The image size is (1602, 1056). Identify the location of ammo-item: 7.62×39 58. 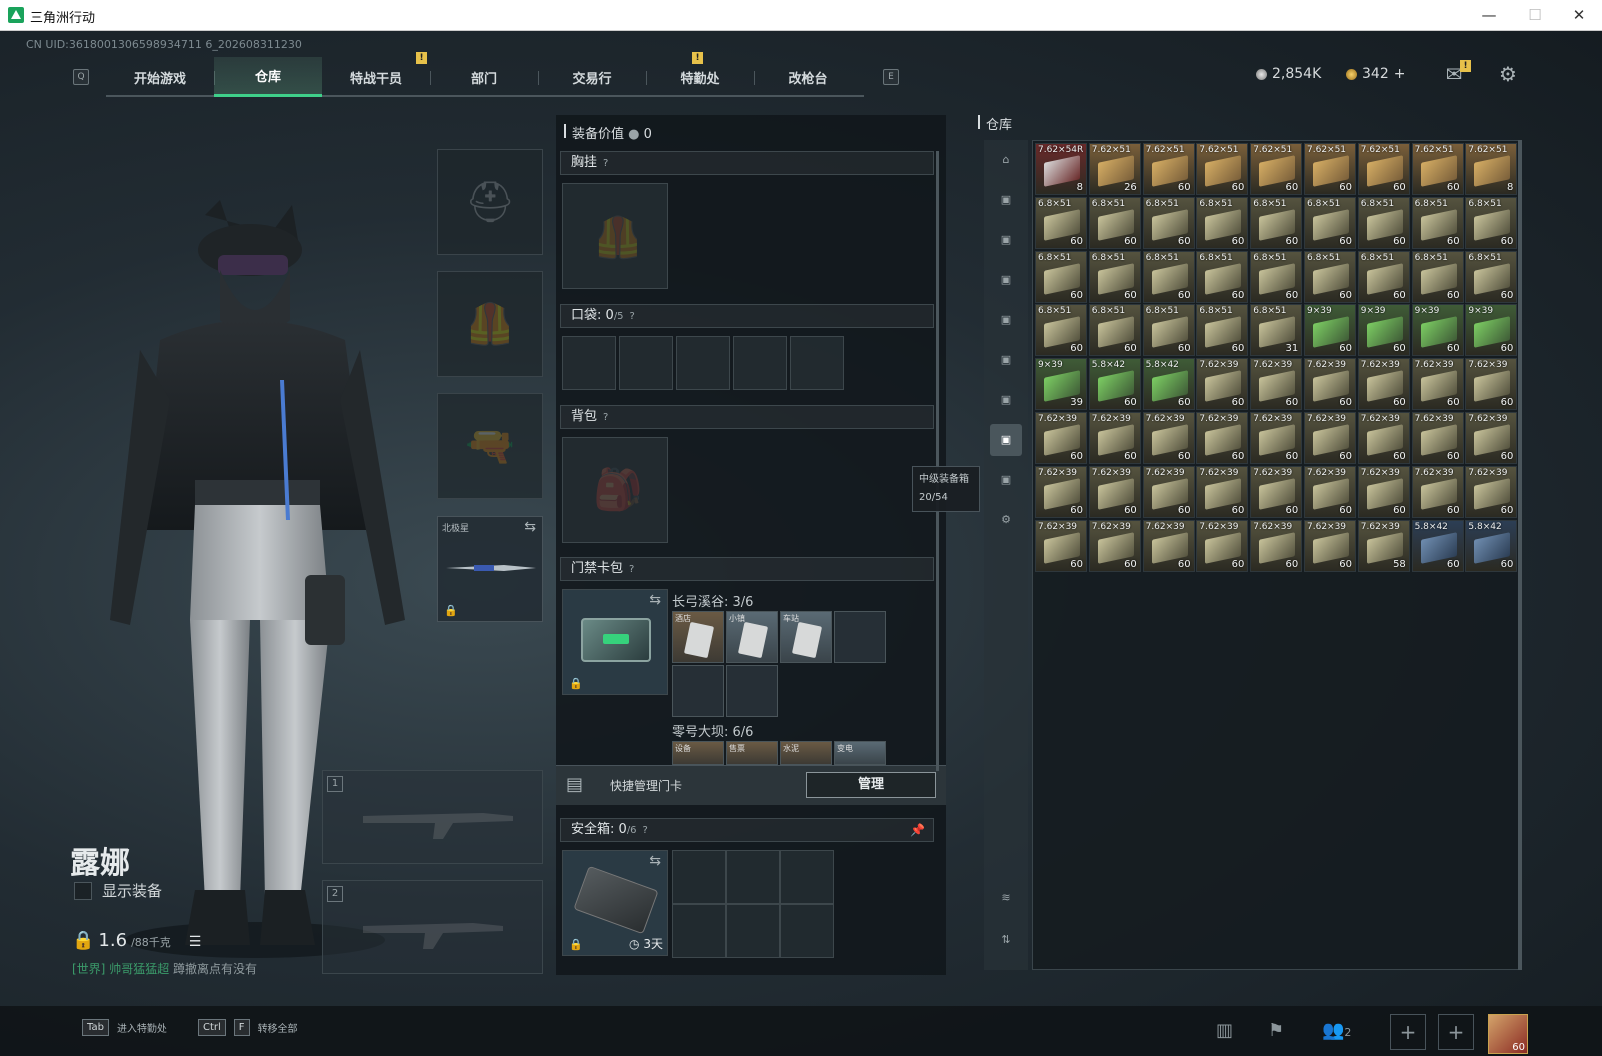
(1383, 545).